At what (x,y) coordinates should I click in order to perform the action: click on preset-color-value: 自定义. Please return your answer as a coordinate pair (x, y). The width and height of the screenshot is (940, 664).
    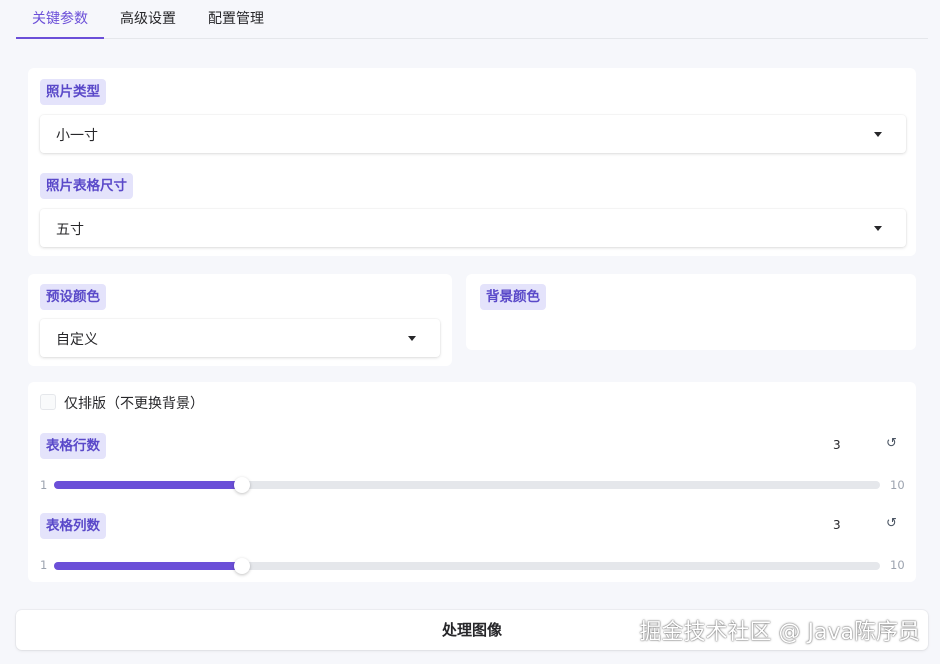
    Looking at the image, I should click on (77, 340).